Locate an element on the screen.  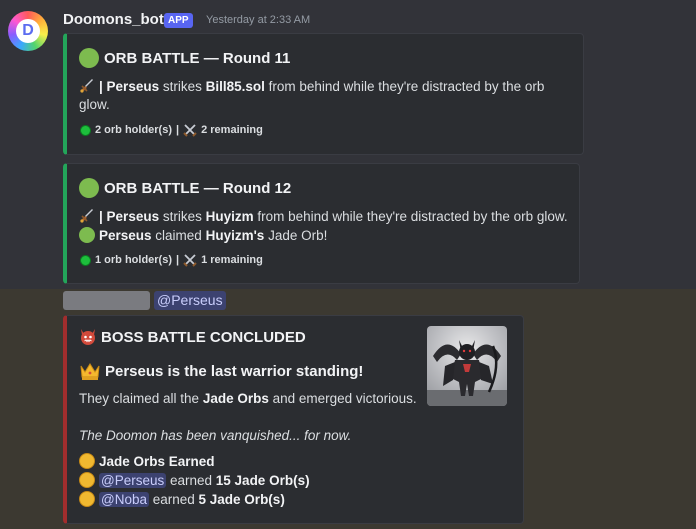
earned-amount: 5 Jade Orb(s) is located at coordinates (241, 499).